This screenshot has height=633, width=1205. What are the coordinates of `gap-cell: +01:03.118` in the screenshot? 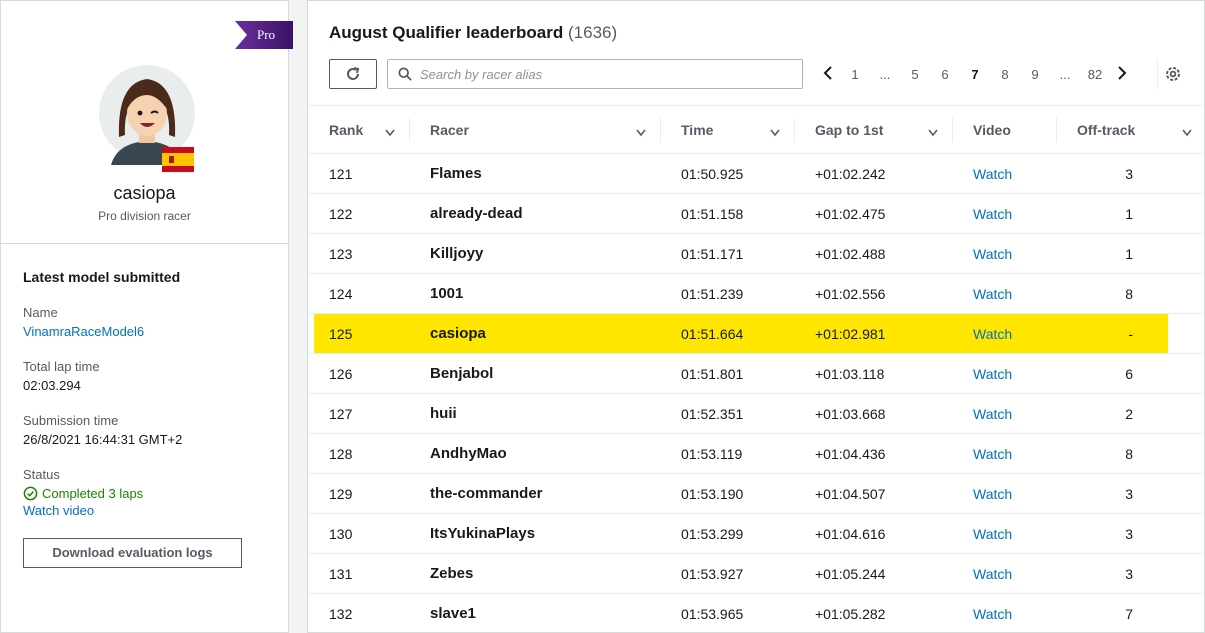 It's located at (873, 373).